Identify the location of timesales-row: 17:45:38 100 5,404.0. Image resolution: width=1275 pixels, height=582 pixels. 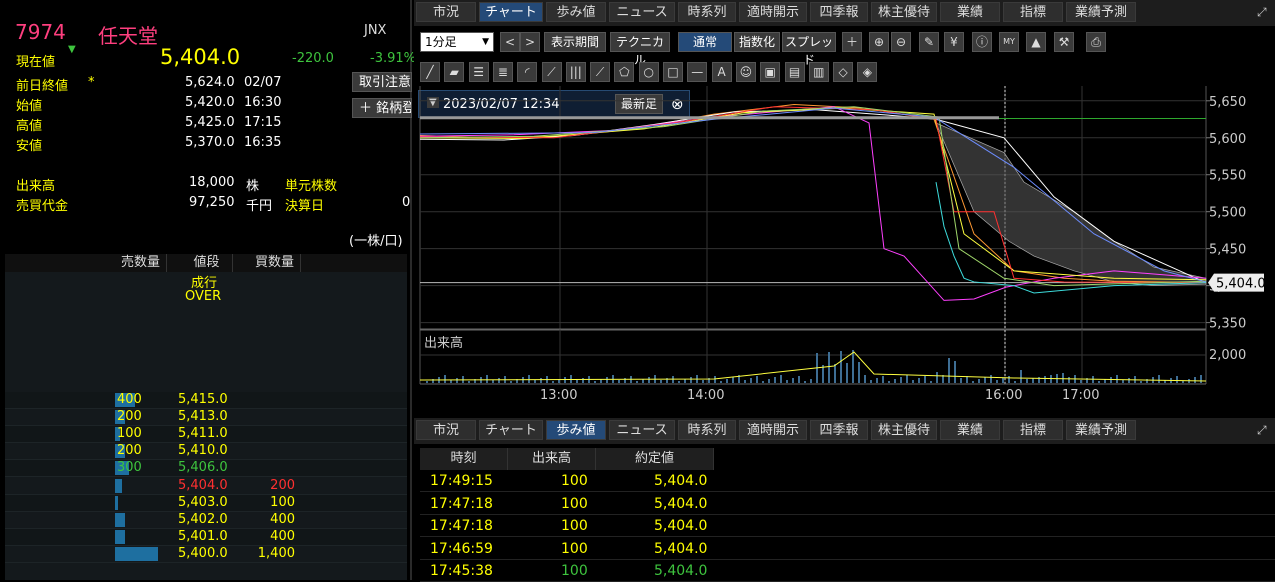
(847, 571).